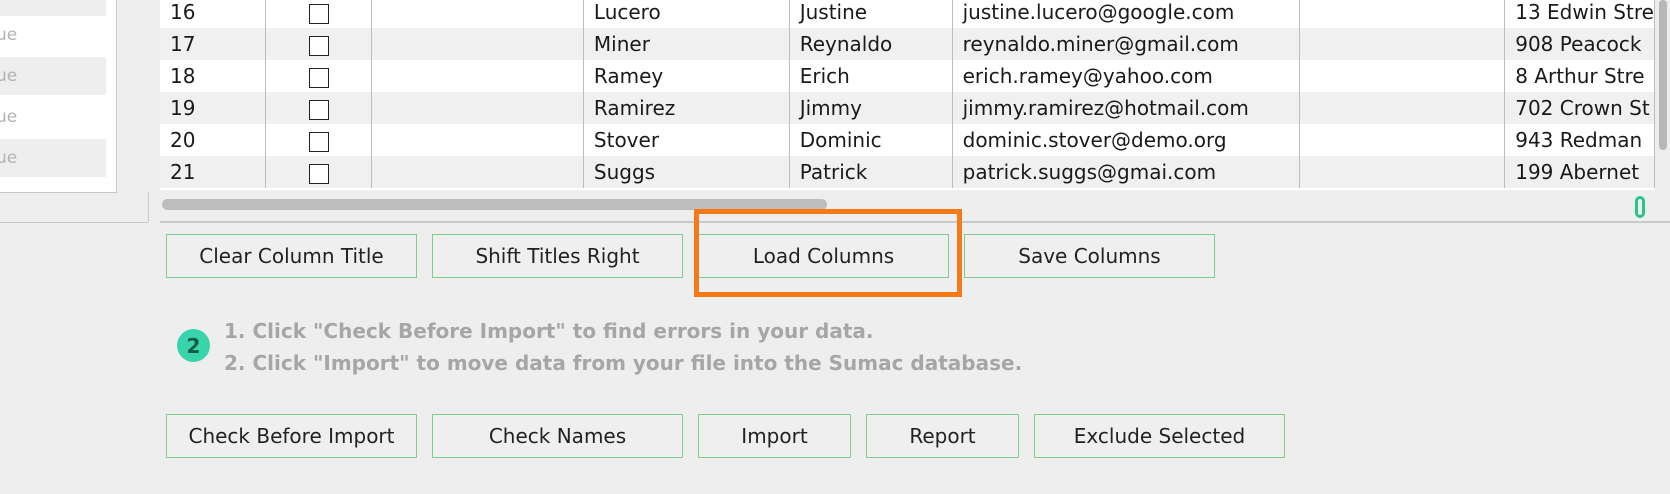 Image resolution: width=1670 pixels, height=494 pixels. I want to click on step-number-badge: 2, so click(193, 345).